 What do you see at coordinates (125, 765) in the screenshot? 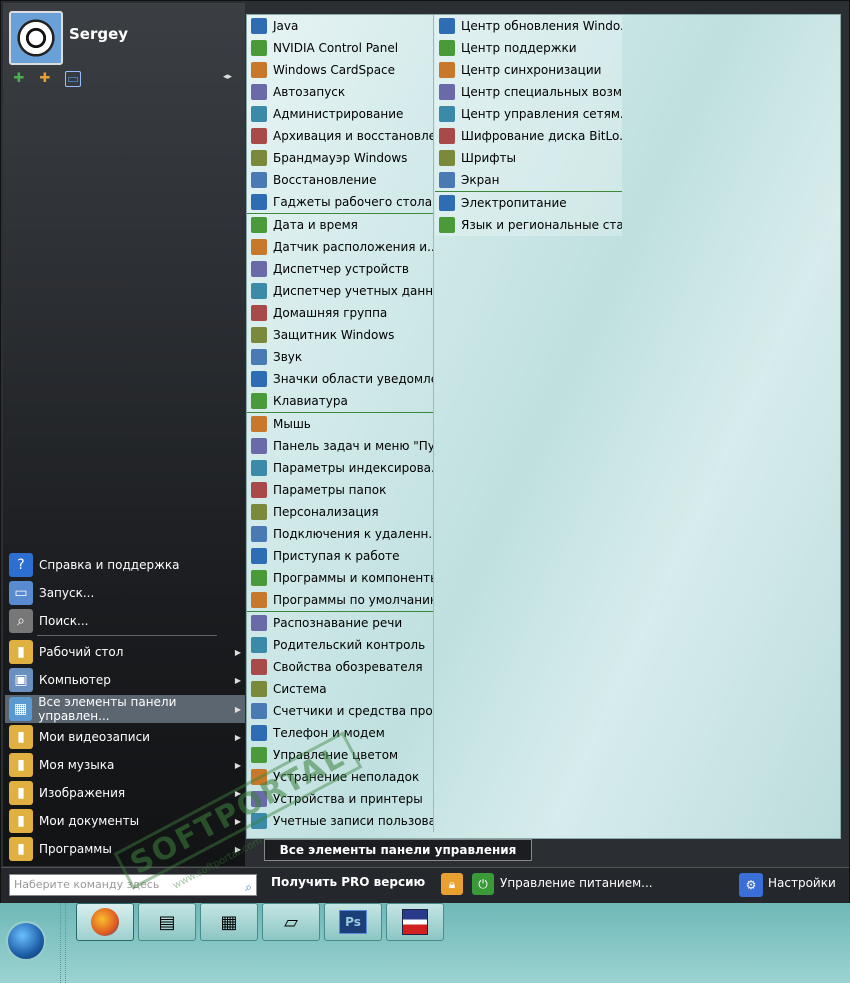
I see `left-menu-item: ▮ Моя музыка ▶` at bounding box center [125, 765].